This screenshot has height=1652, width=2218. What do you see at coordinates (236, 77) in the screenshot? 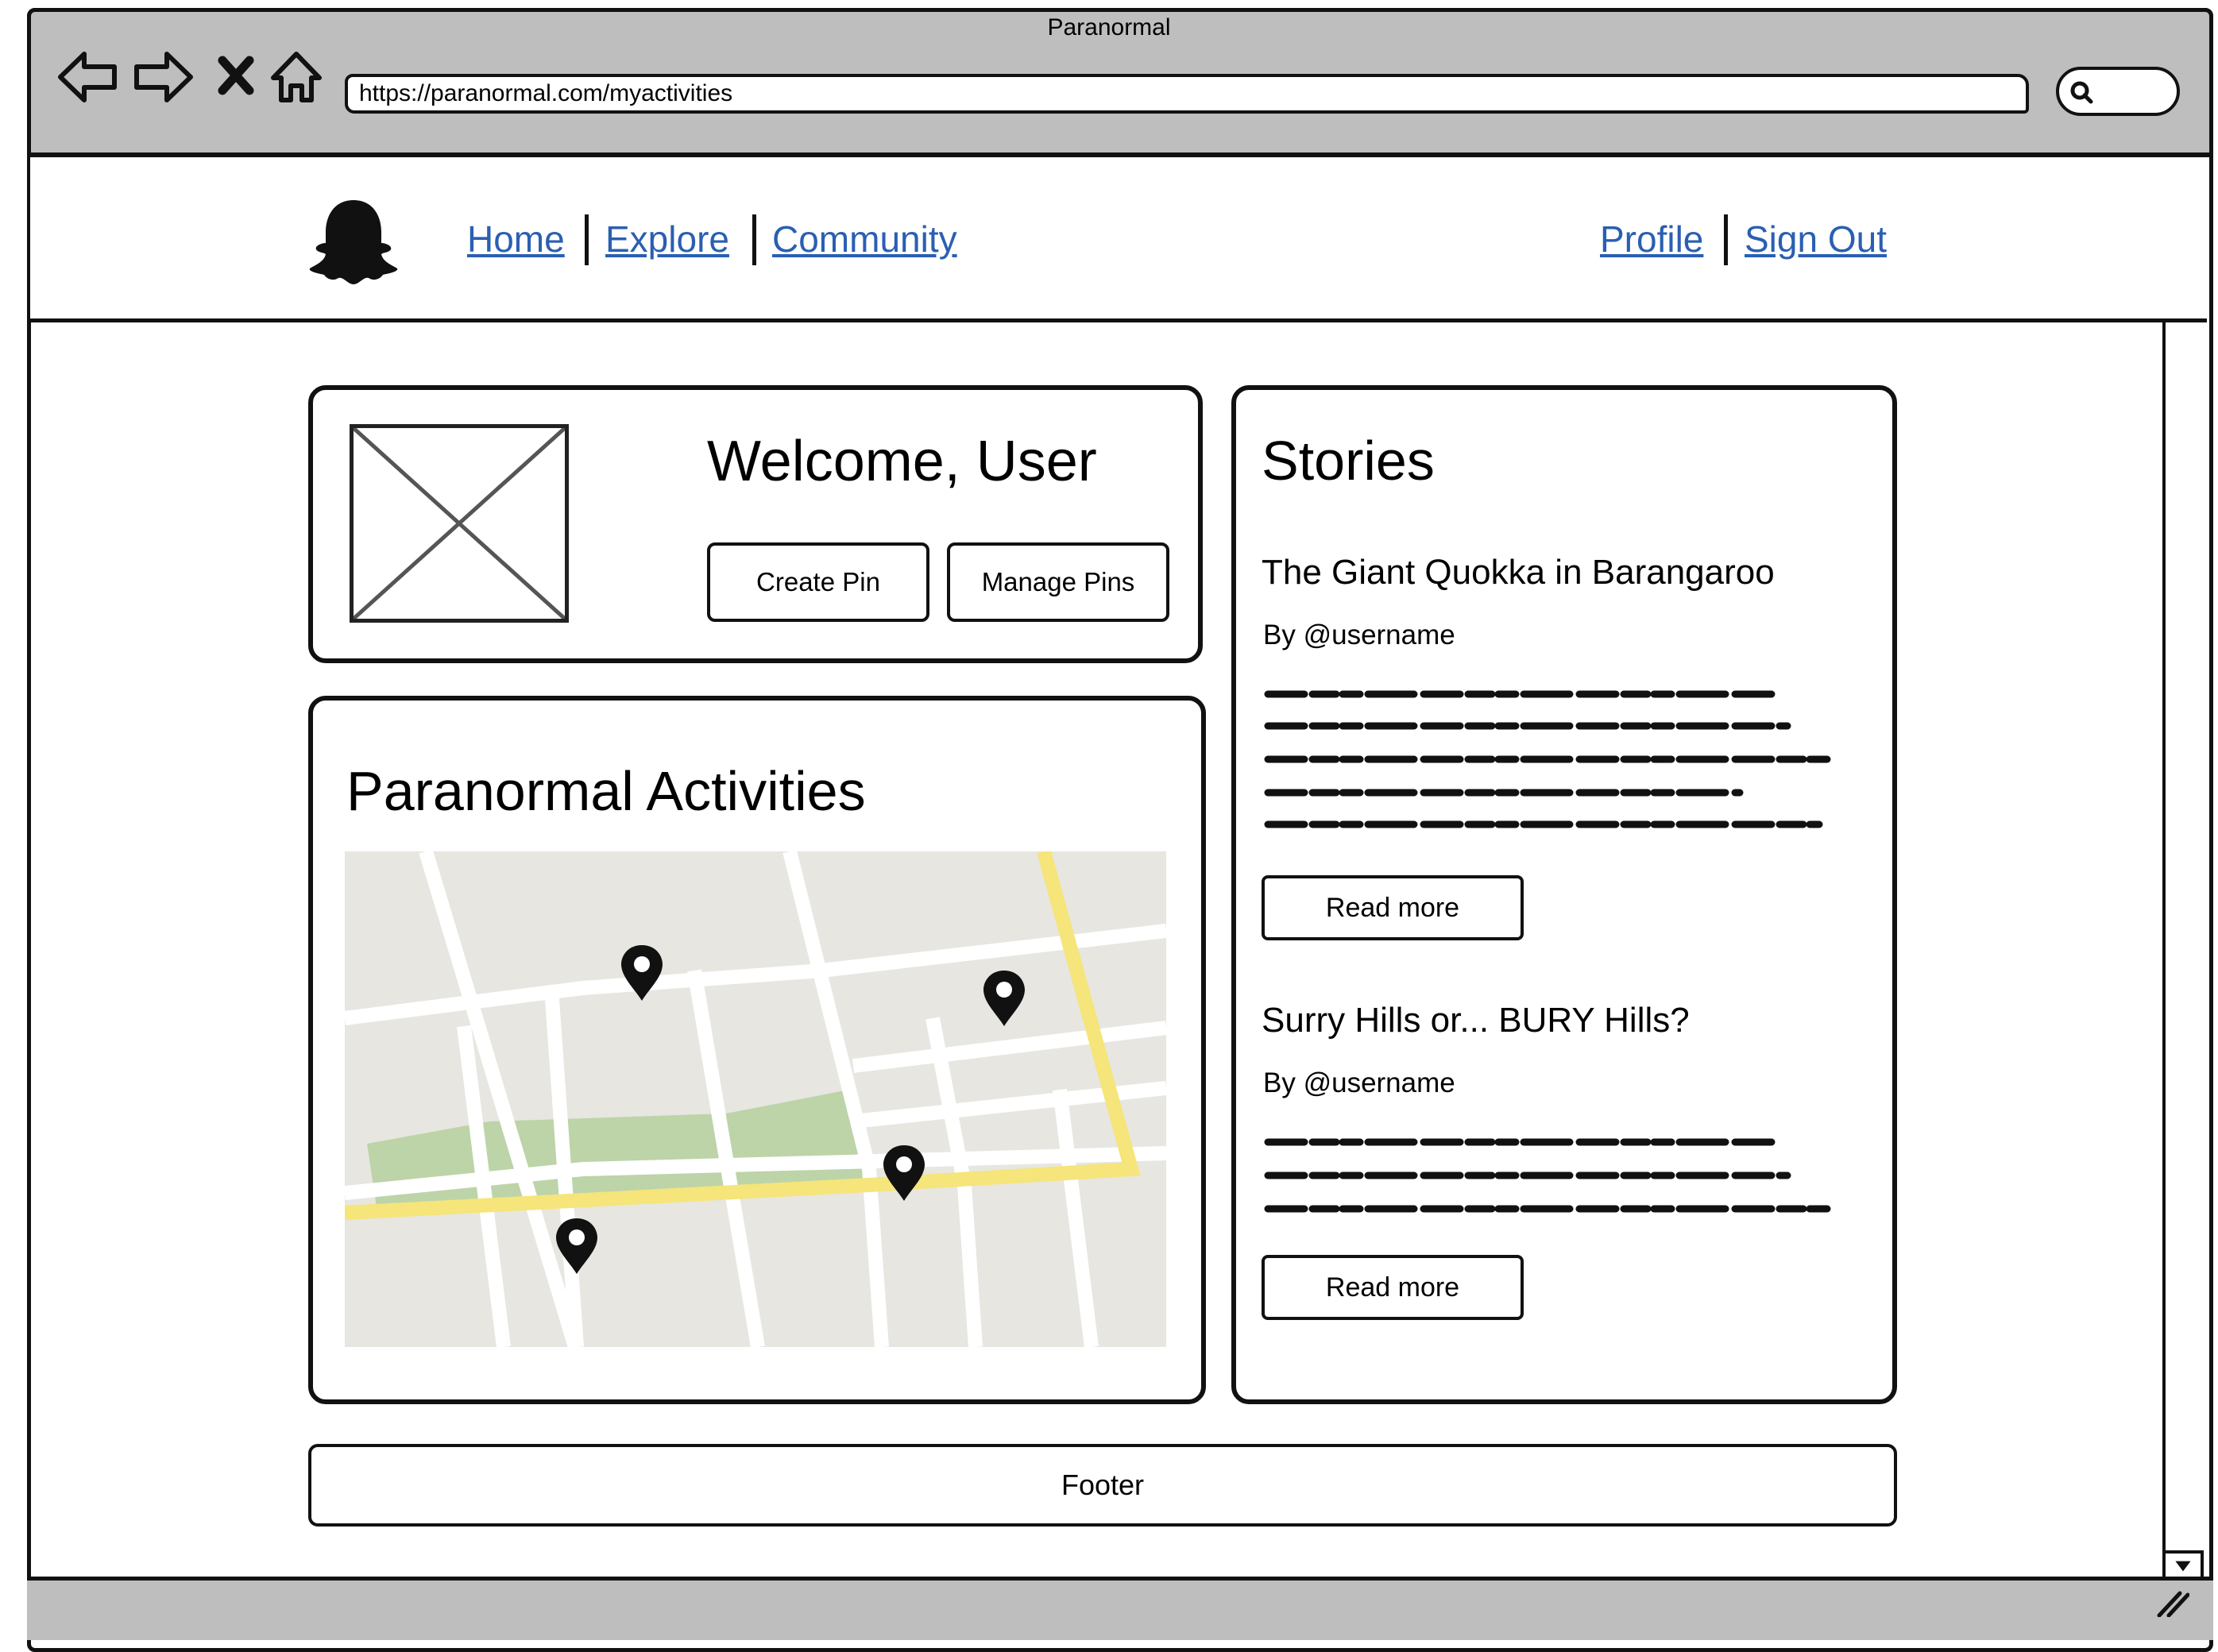
I see `stop-icon` at bounding box center [236, 77].